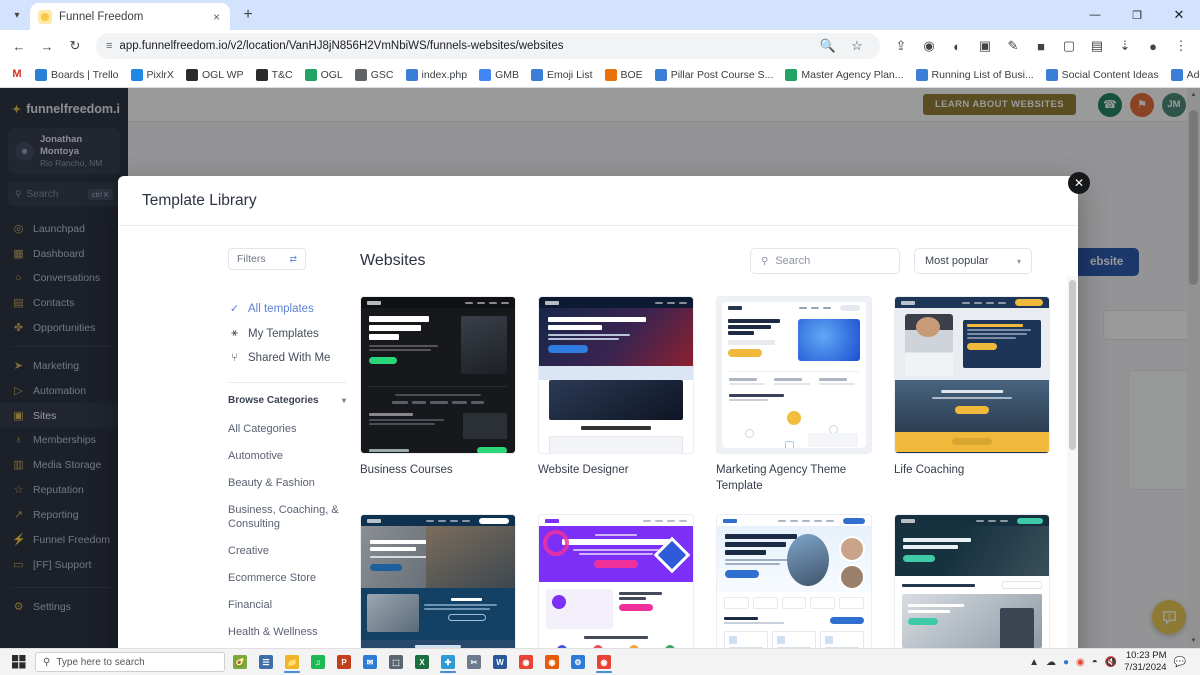 This screenshot has height=675, width=1200. What do you see at coordinates (448, 662) in the screenshot?
I see `plus-app-icon: ✚` at bounding box center [448, 662].